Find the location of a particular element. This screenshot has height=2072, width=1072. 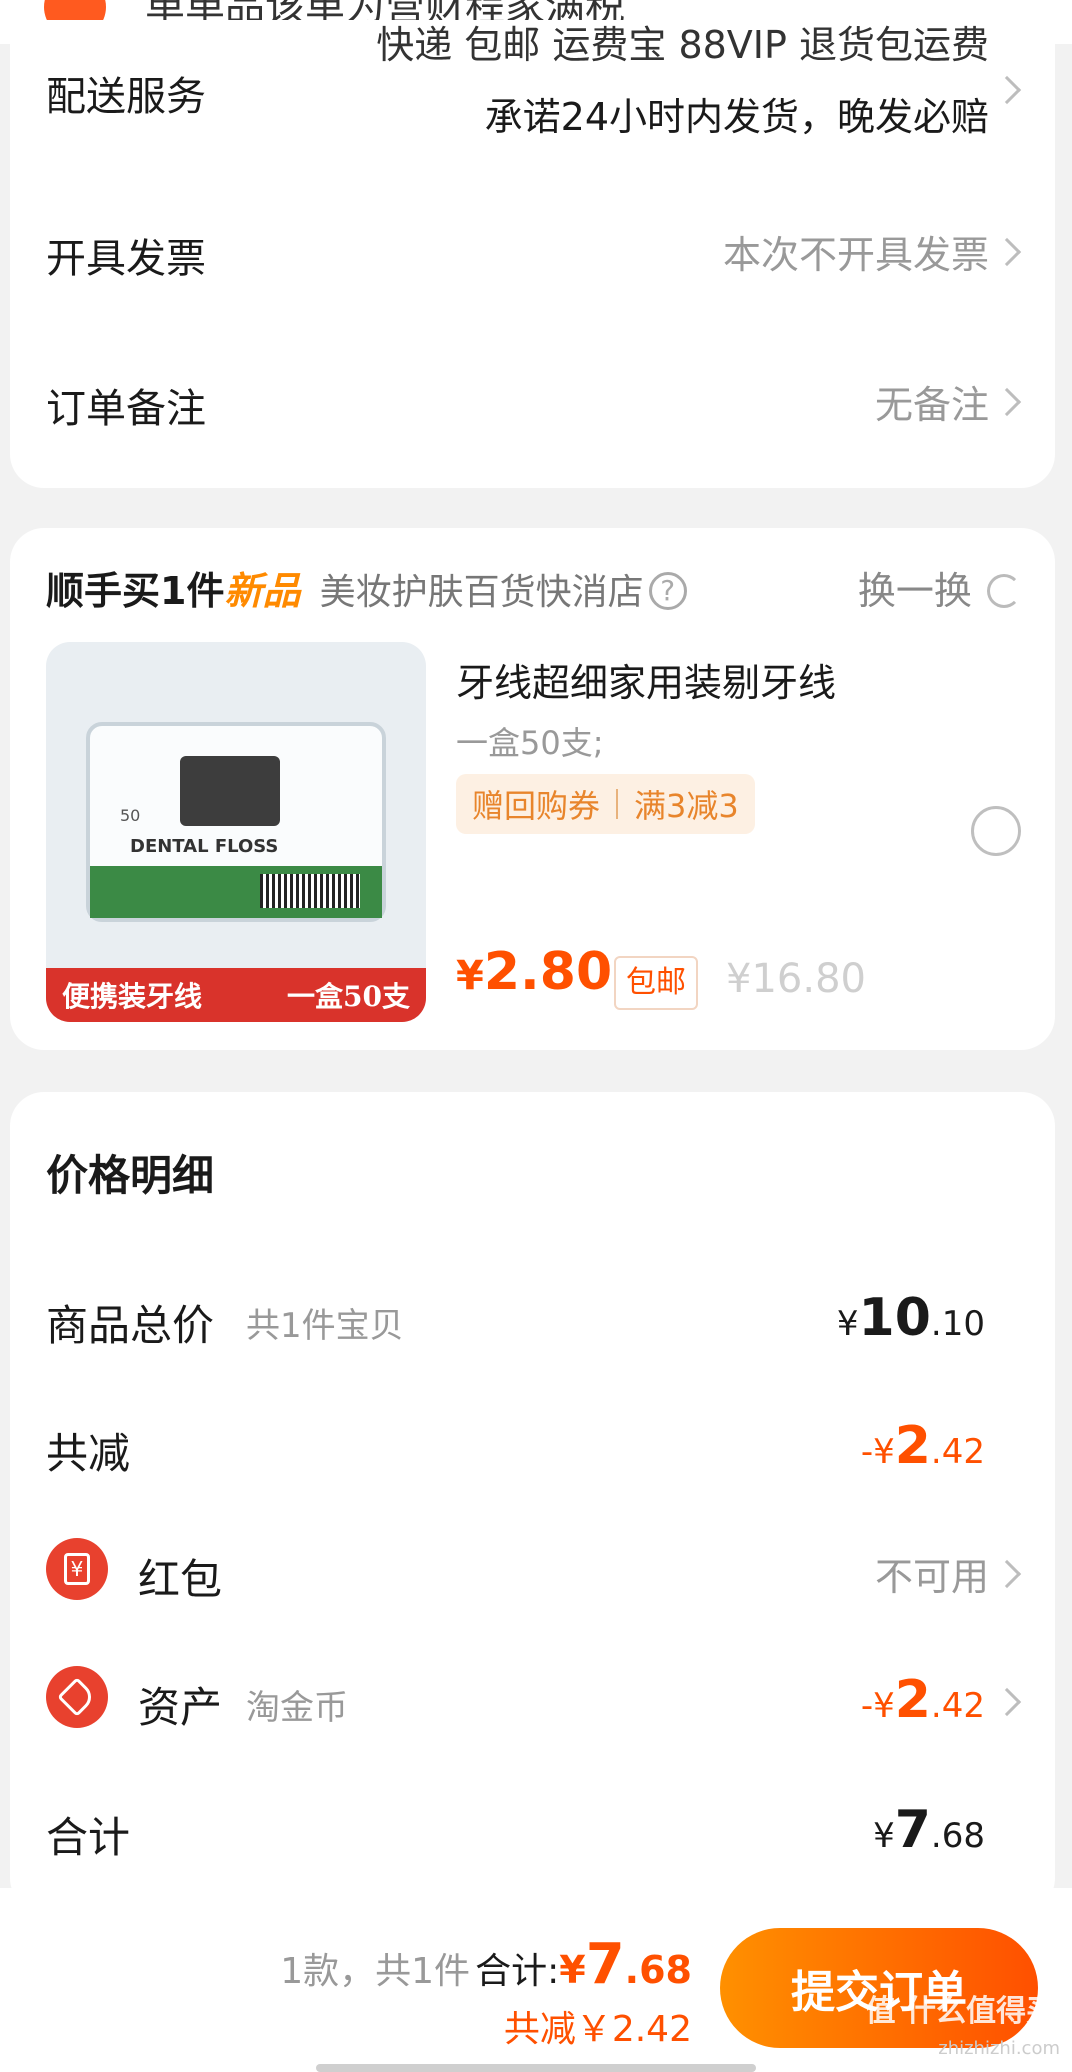

footer-currency: ¥ is located at coordinates (572, 1970).